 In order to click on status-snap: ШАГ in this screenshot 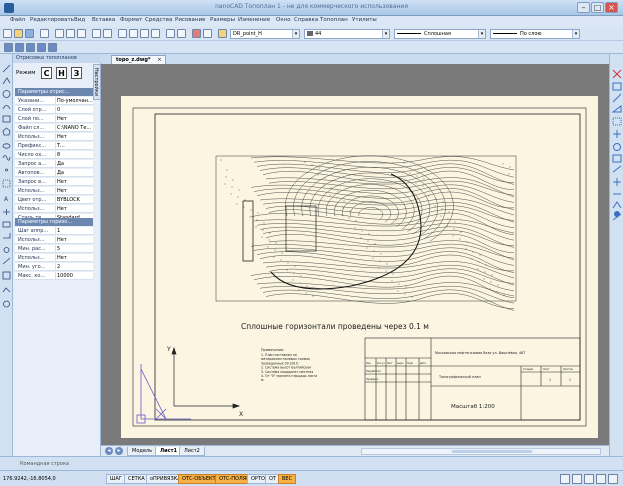, I will do `click(116, 479)`.